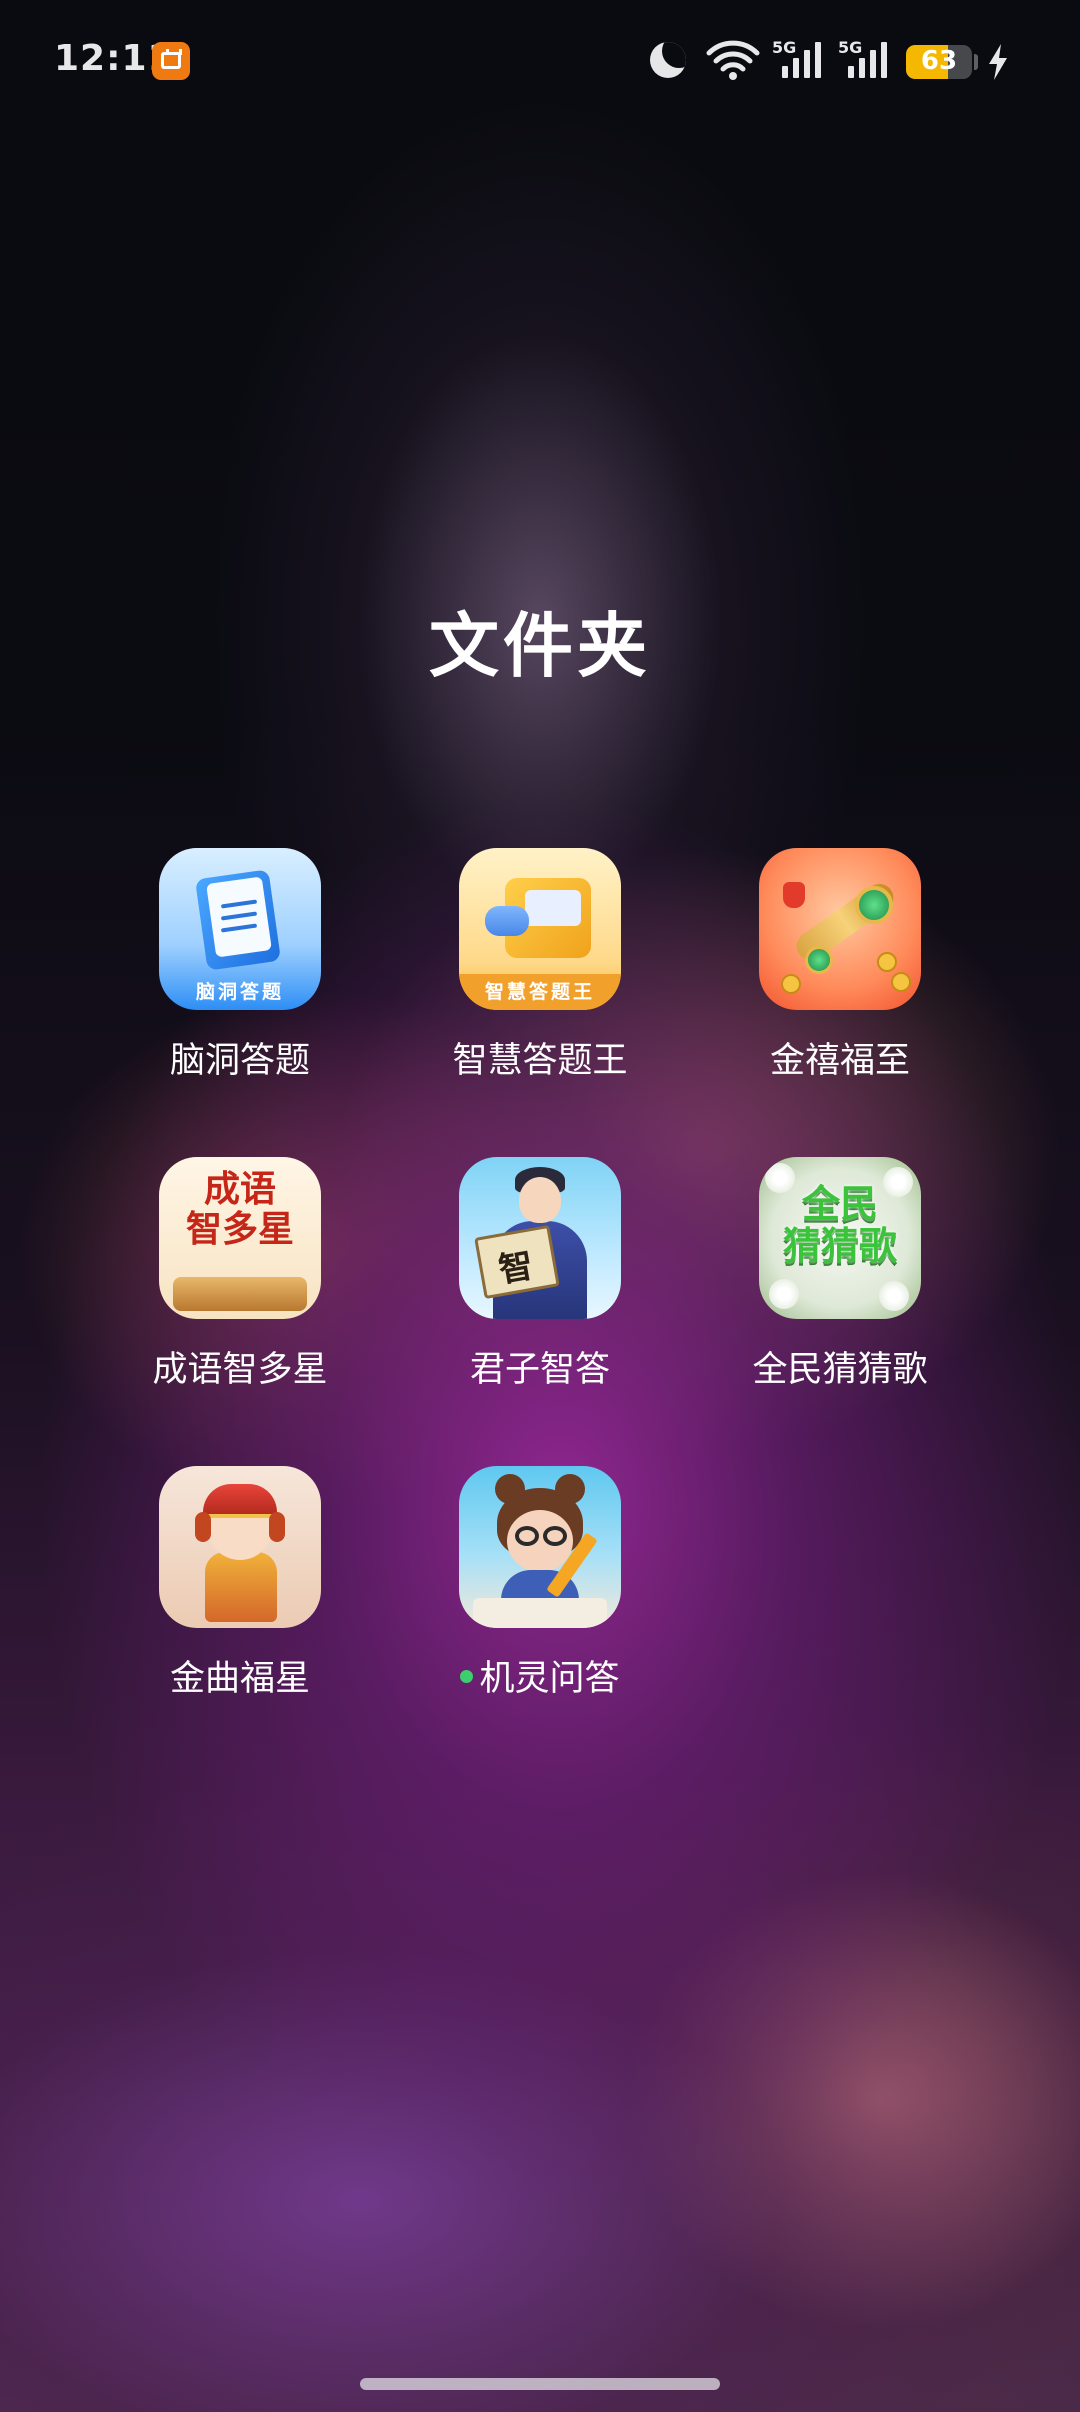 The width and height of the screenshot is (1080, 2412). Describe the element at coordinates (540, 992) in the screenshot. I see `icon-strip-text: 智慧答题王` at that location.